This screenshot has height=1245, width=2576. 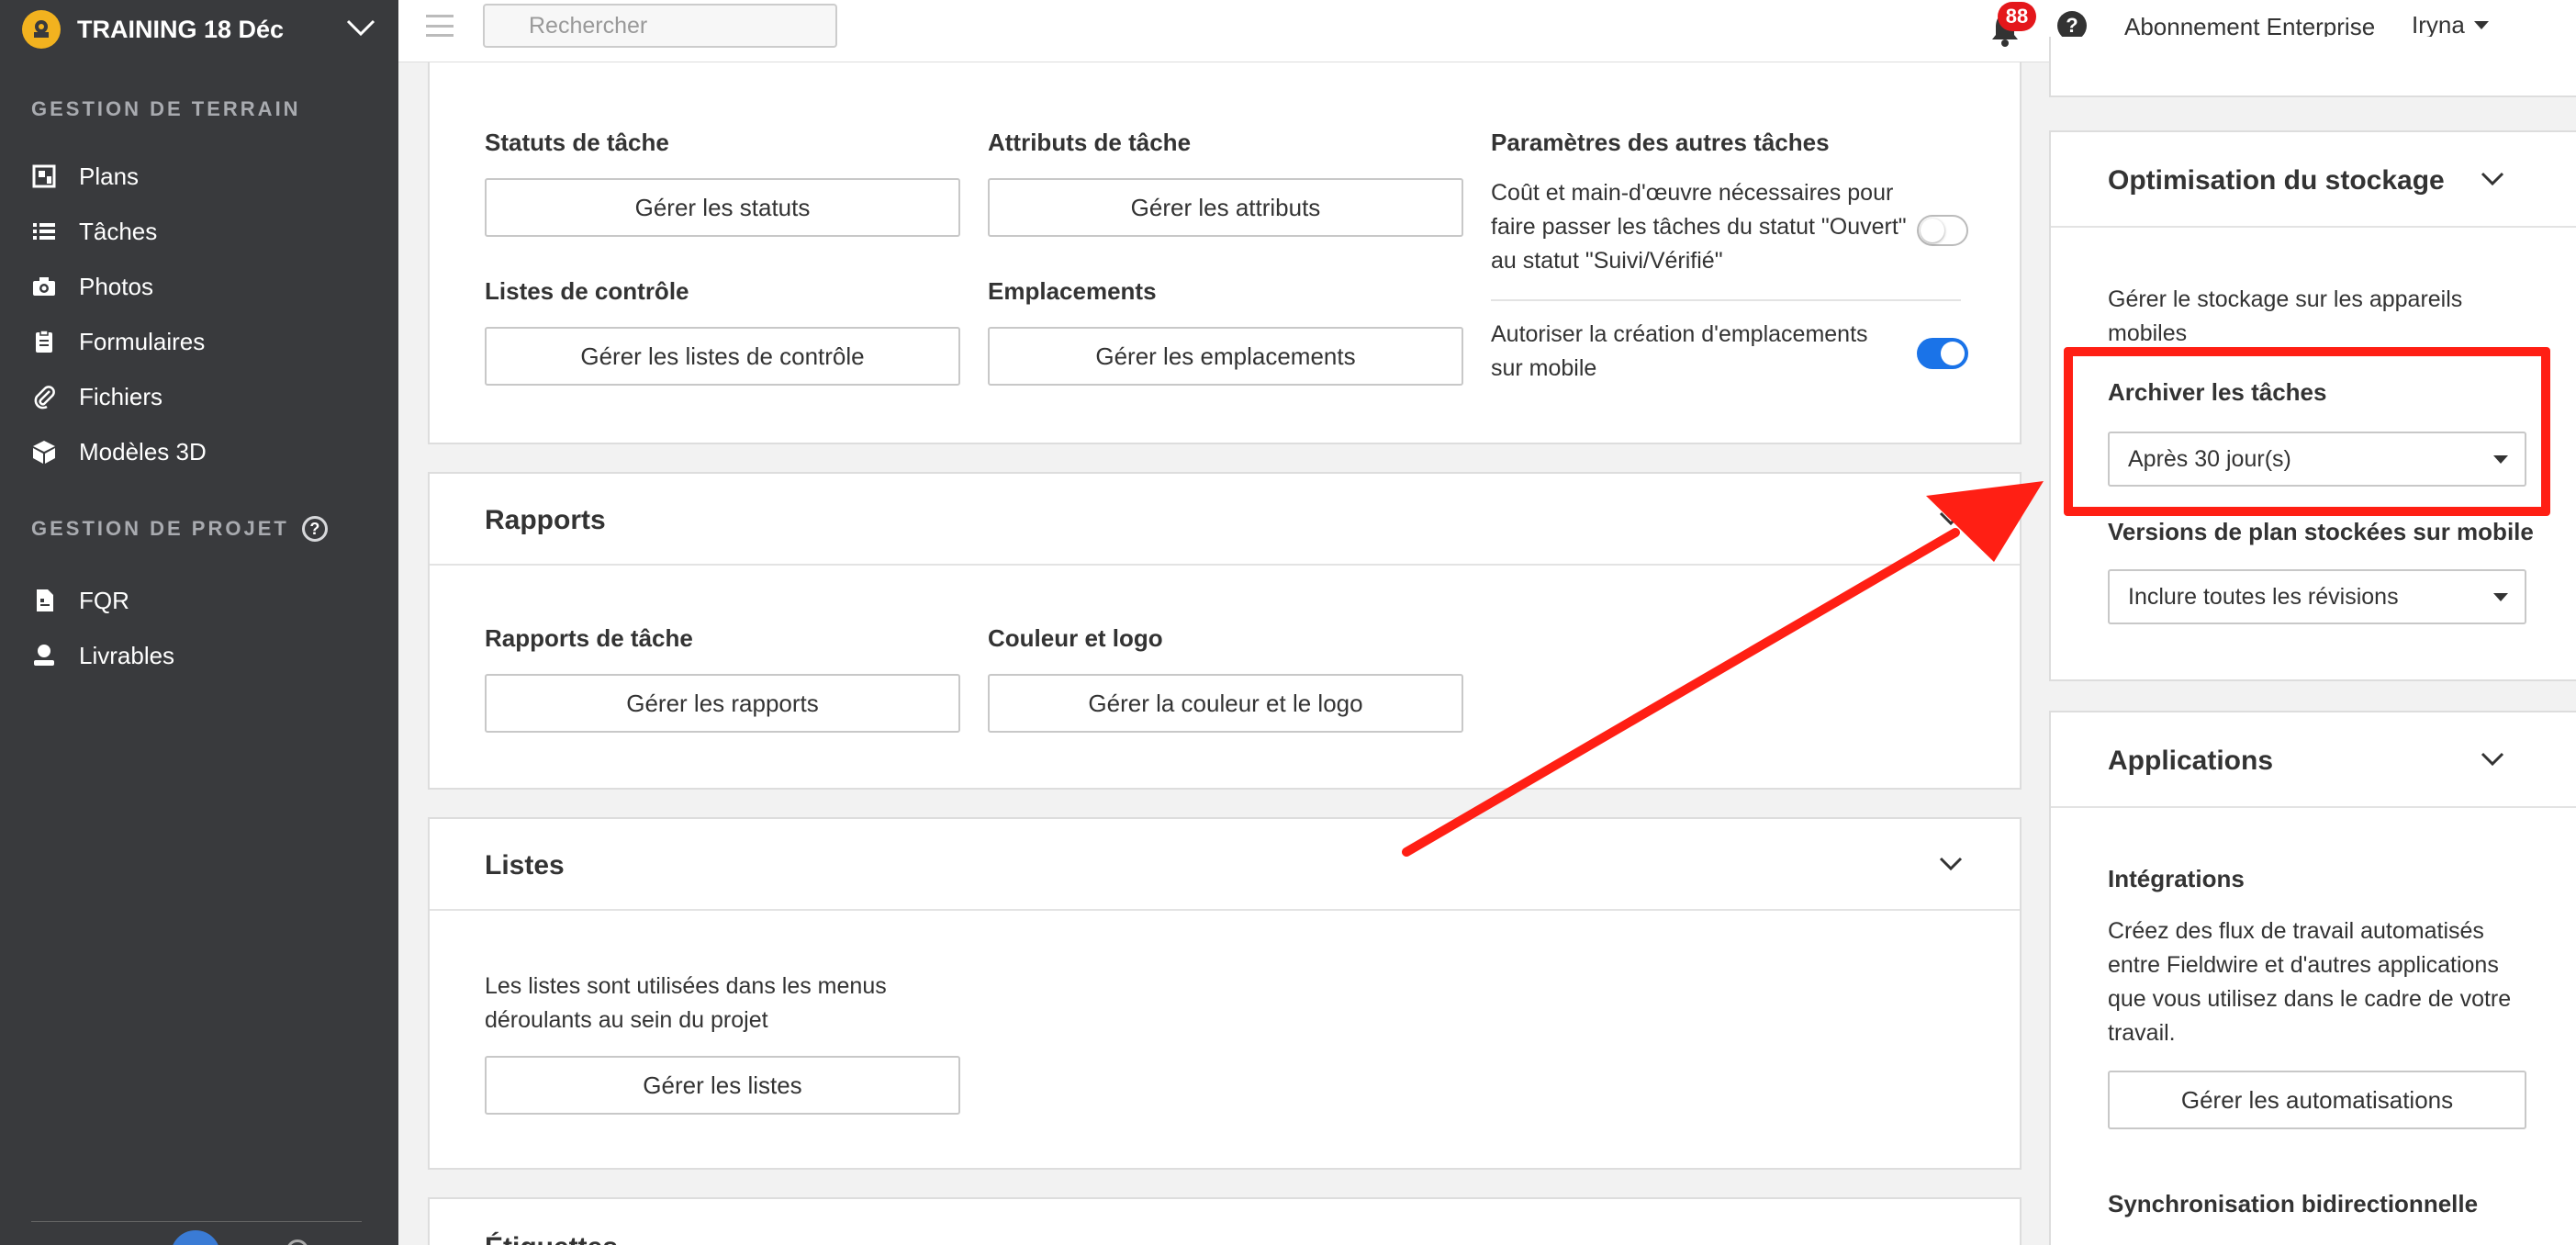 What do you see at coordinates (1544, 368) in the screenshot?
I see `mobile-locations-line: sur mobile` at bounding box center [1544, 368].